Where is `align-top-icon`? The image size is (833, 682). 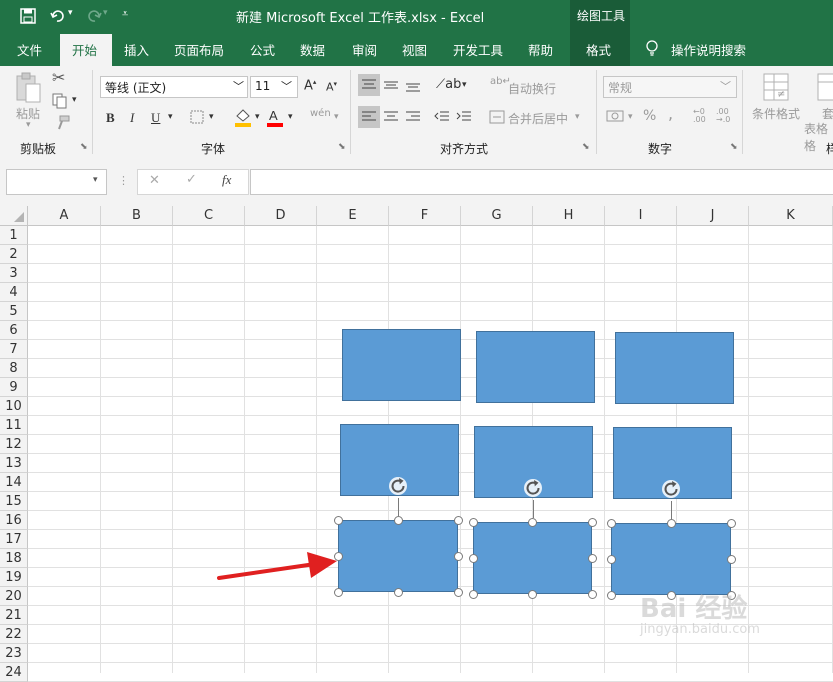
align-top-icon is located at coordinates (369, 85).